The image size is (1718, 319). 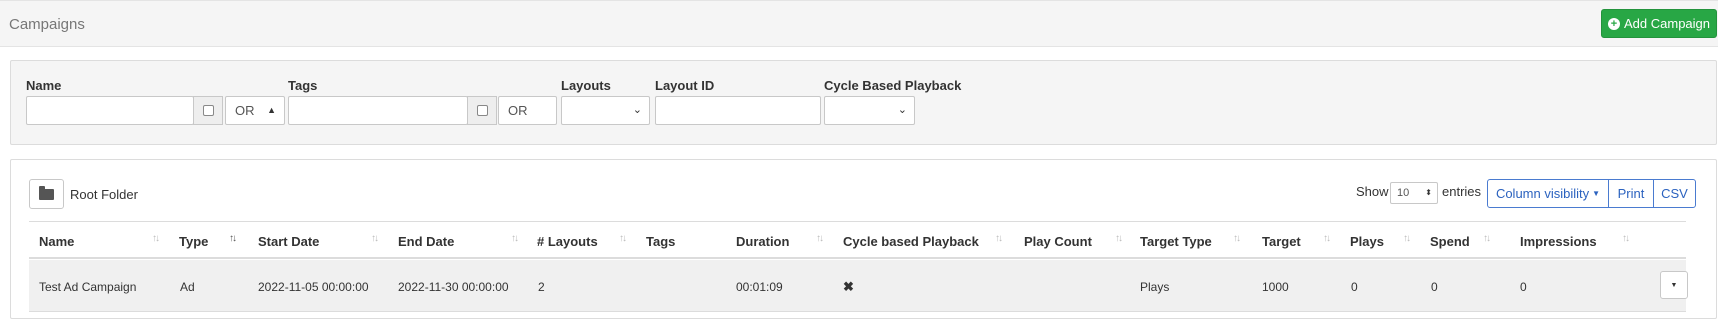 What do you see at coordinates (893, 85) in the screenshot?
I see `cycle-filter-label: Cycle Based Playback` at bounding box center [893, 85].